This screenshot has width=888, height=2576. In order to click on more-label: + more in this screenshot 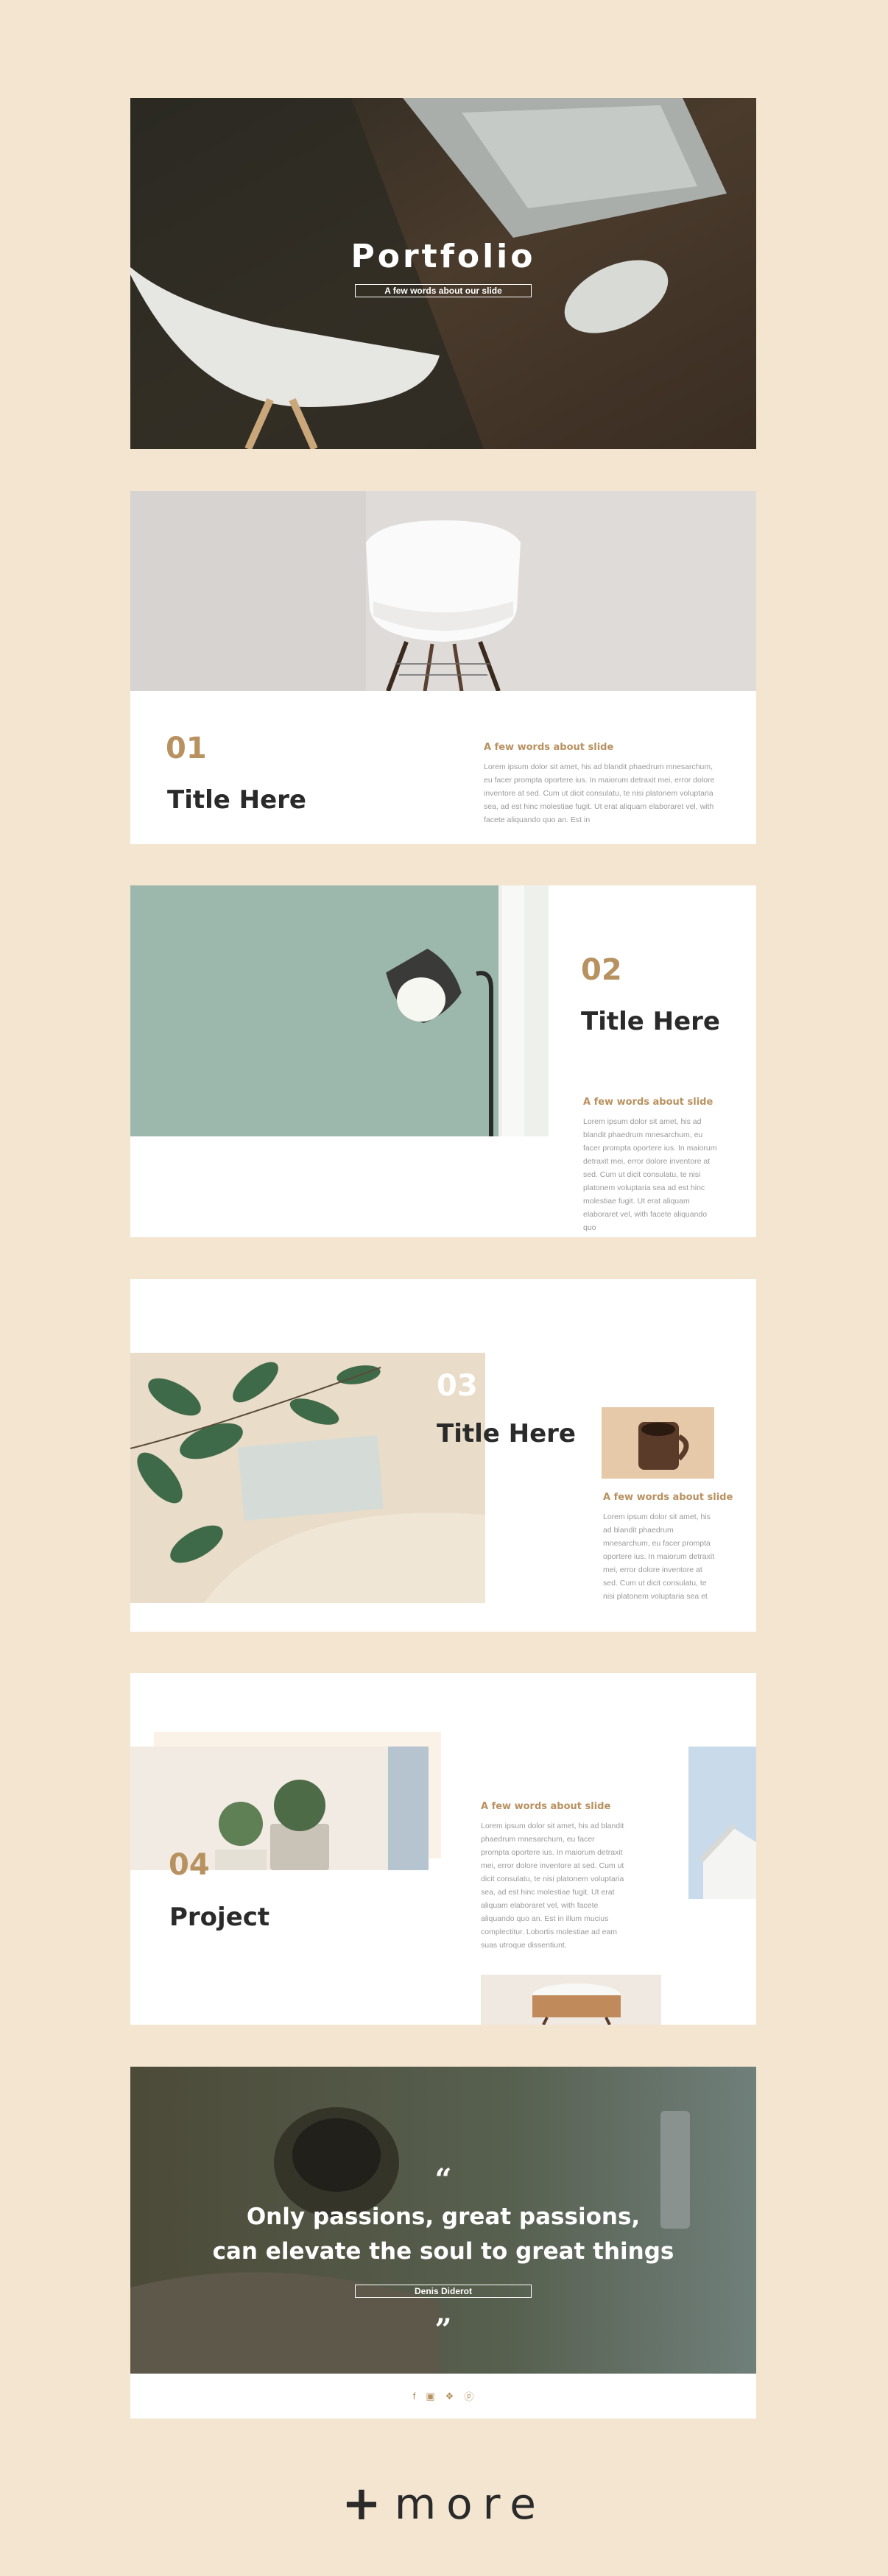, I will do `click(444, 2503)`.